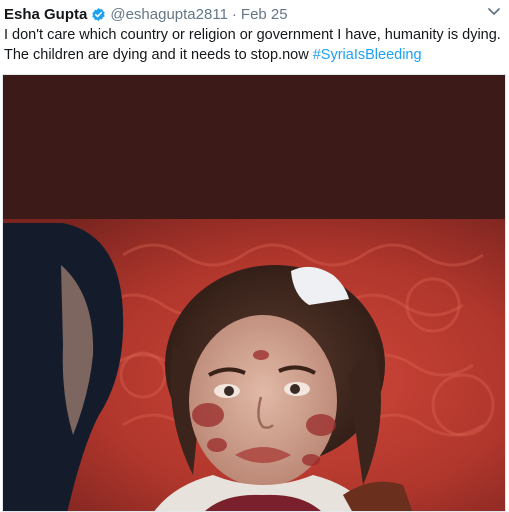 Image resolution: width=509 pixels, height=512 pixels. I want to click on author-handle: @eshagupta2811, so click(169, 14).